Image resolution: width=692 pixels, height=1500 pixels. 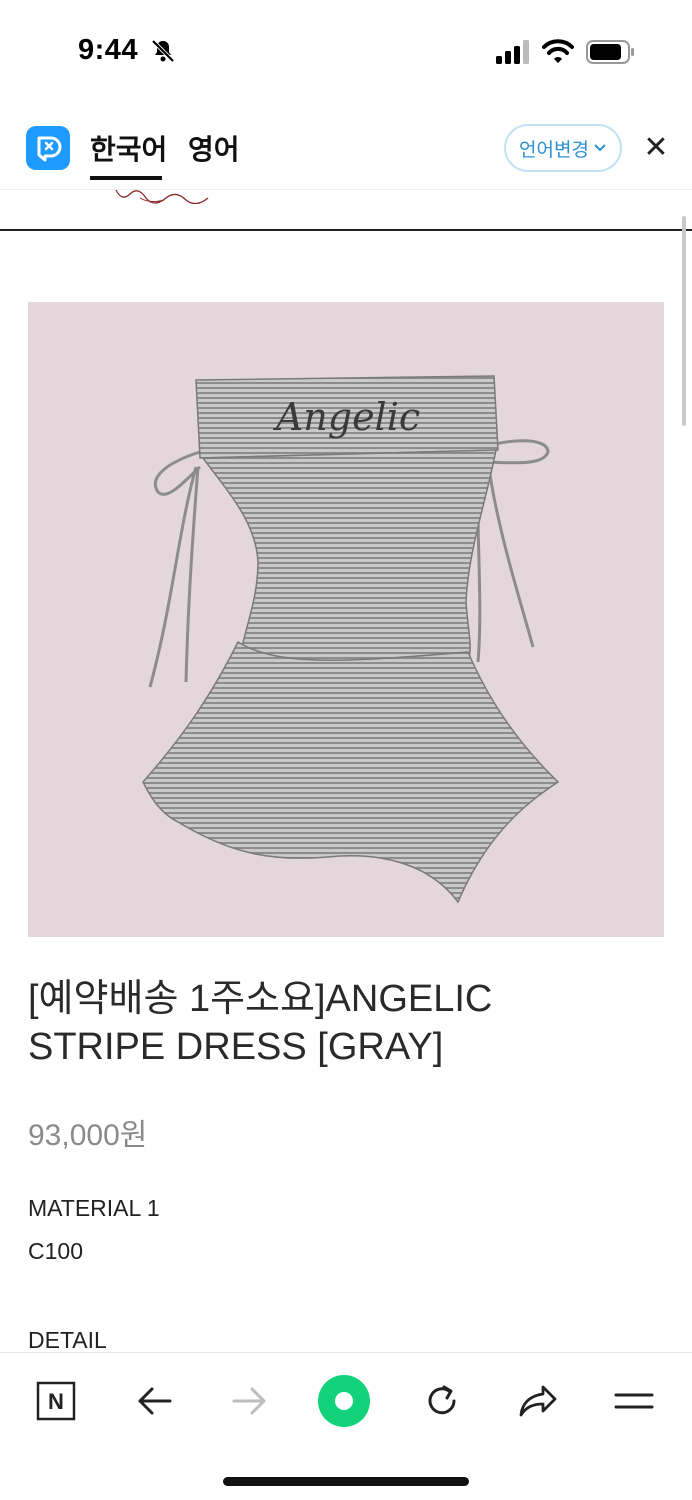 I want to click on header-divider, so click(x=346, y=230).